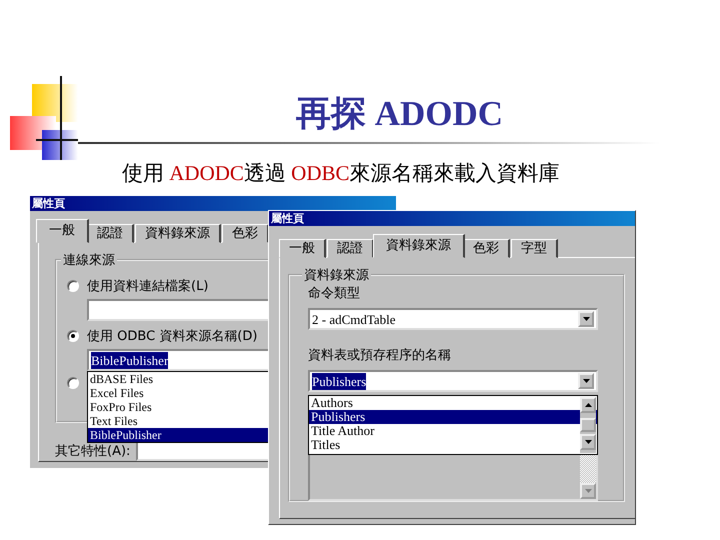 The height and width of the screenshot is (540, 720). Describe the element at coordinates (172, 336) in the screenshot. I see `radio-label: 使用 ODBC 資料來源名稱(D)` at that location.